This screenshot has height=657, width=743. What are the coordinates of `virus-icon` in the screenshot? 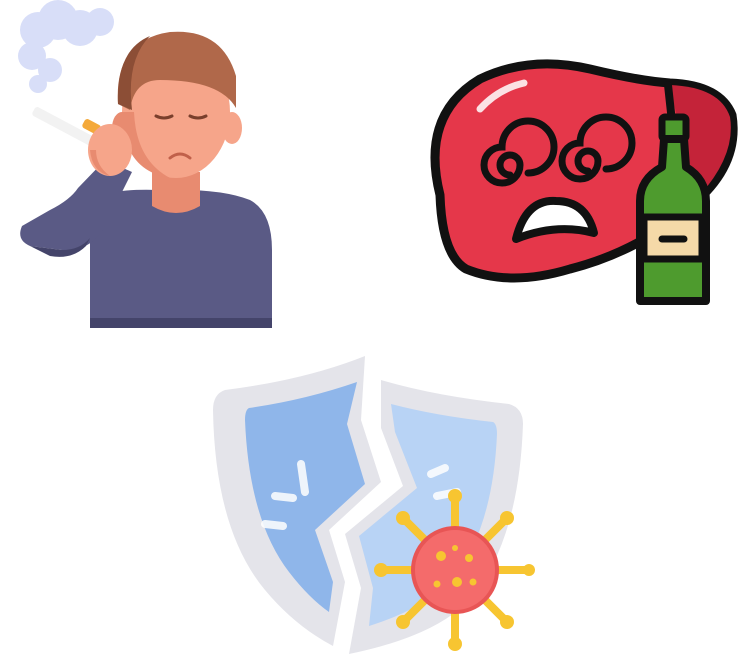 It's located at (454, 570).